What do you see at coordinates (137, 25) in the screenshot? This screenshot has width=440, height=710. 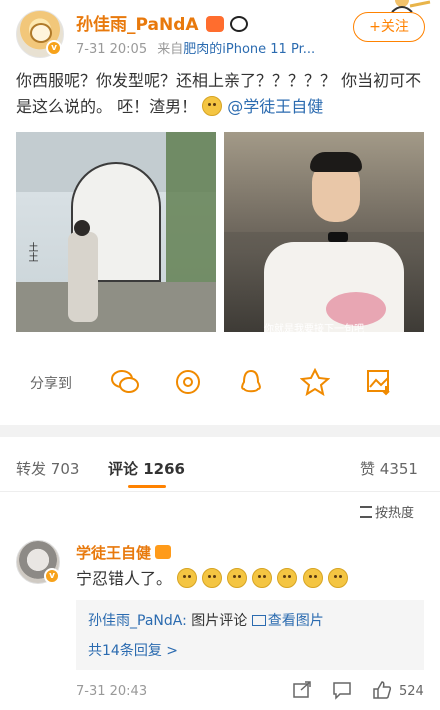 I see `poster-username-text: 孙佳雨_PaNdA` at bounding box center [137, 25].